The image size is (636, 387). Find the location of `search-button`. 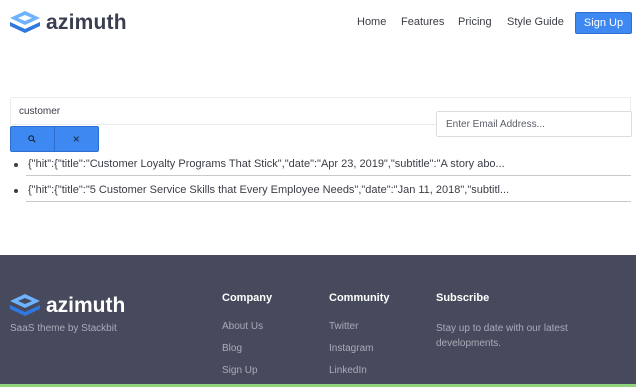

search-button is located at coordinates (33, 139).